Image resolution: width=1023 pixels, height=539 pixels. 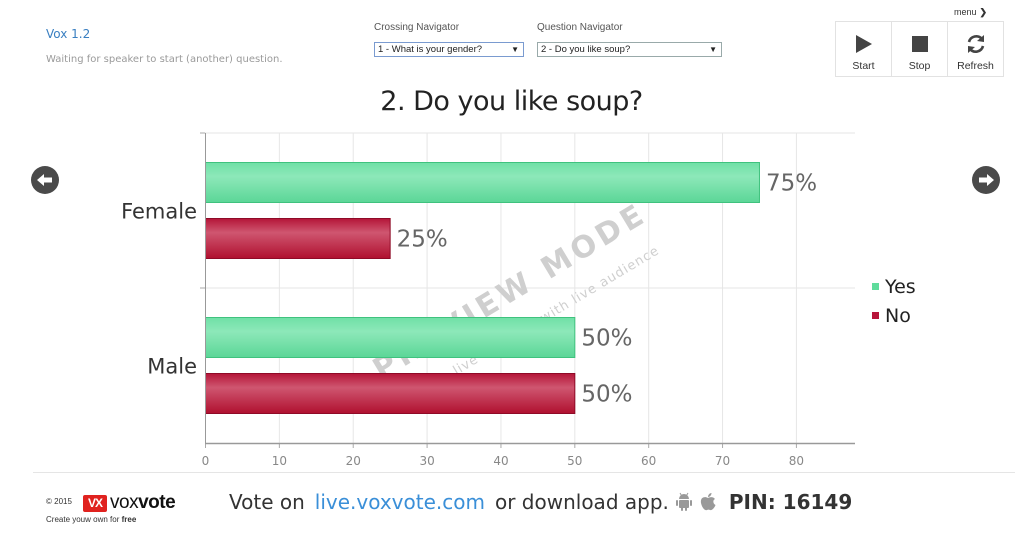 I want to click on category-label-male: Male, so click(x=172, y=367).